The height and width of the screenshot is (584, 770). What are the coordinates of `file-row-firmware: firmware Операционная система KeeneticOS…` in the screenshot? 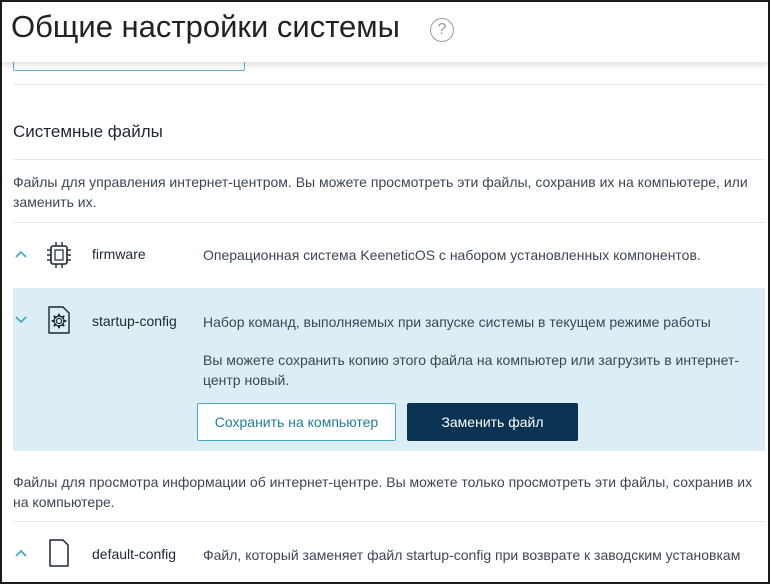 It's located at (389, 255).